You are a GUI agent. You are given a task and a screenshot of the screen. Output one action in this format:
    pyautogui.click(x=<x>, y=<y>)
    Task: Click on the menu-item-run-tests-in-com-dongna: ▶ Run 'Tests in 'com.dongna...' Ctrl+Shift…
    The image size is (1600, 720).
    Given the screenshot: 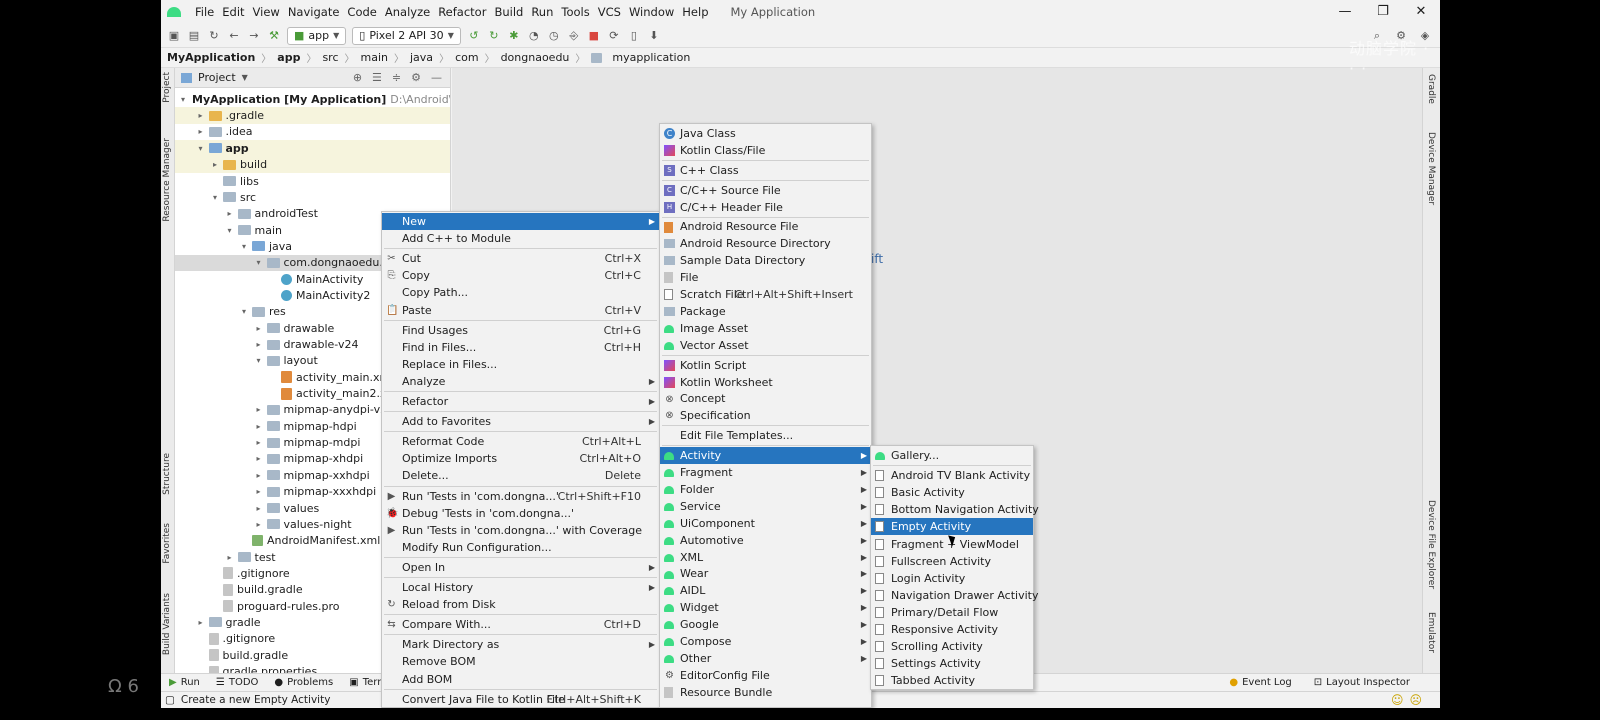 What is the action you would take?
    pyautogui.click(x=520, y=496)
    